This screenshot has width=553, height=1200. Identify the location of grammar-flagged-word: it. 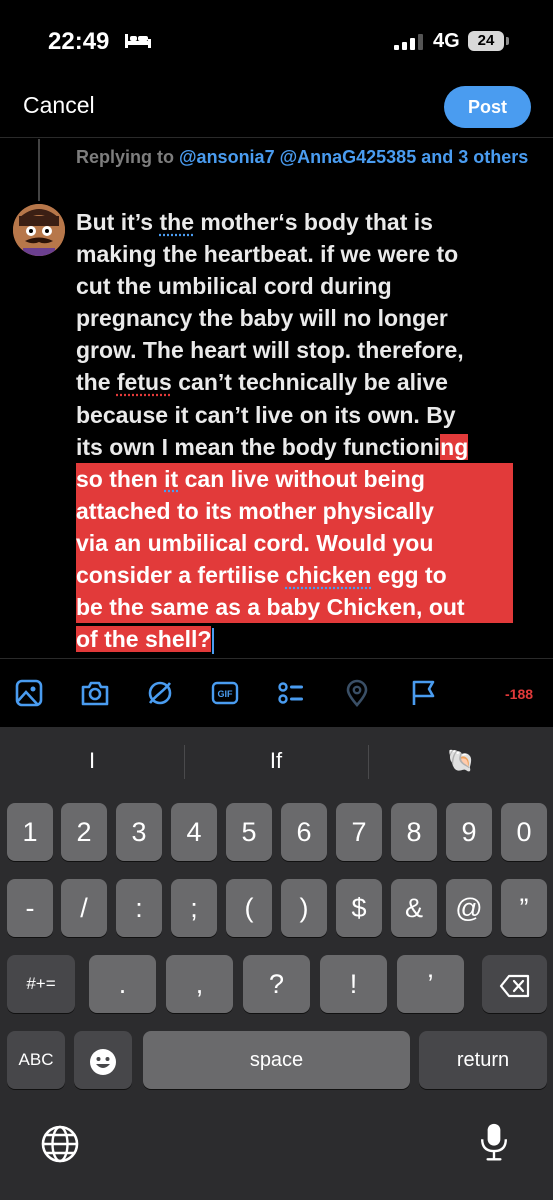
(171, 478).